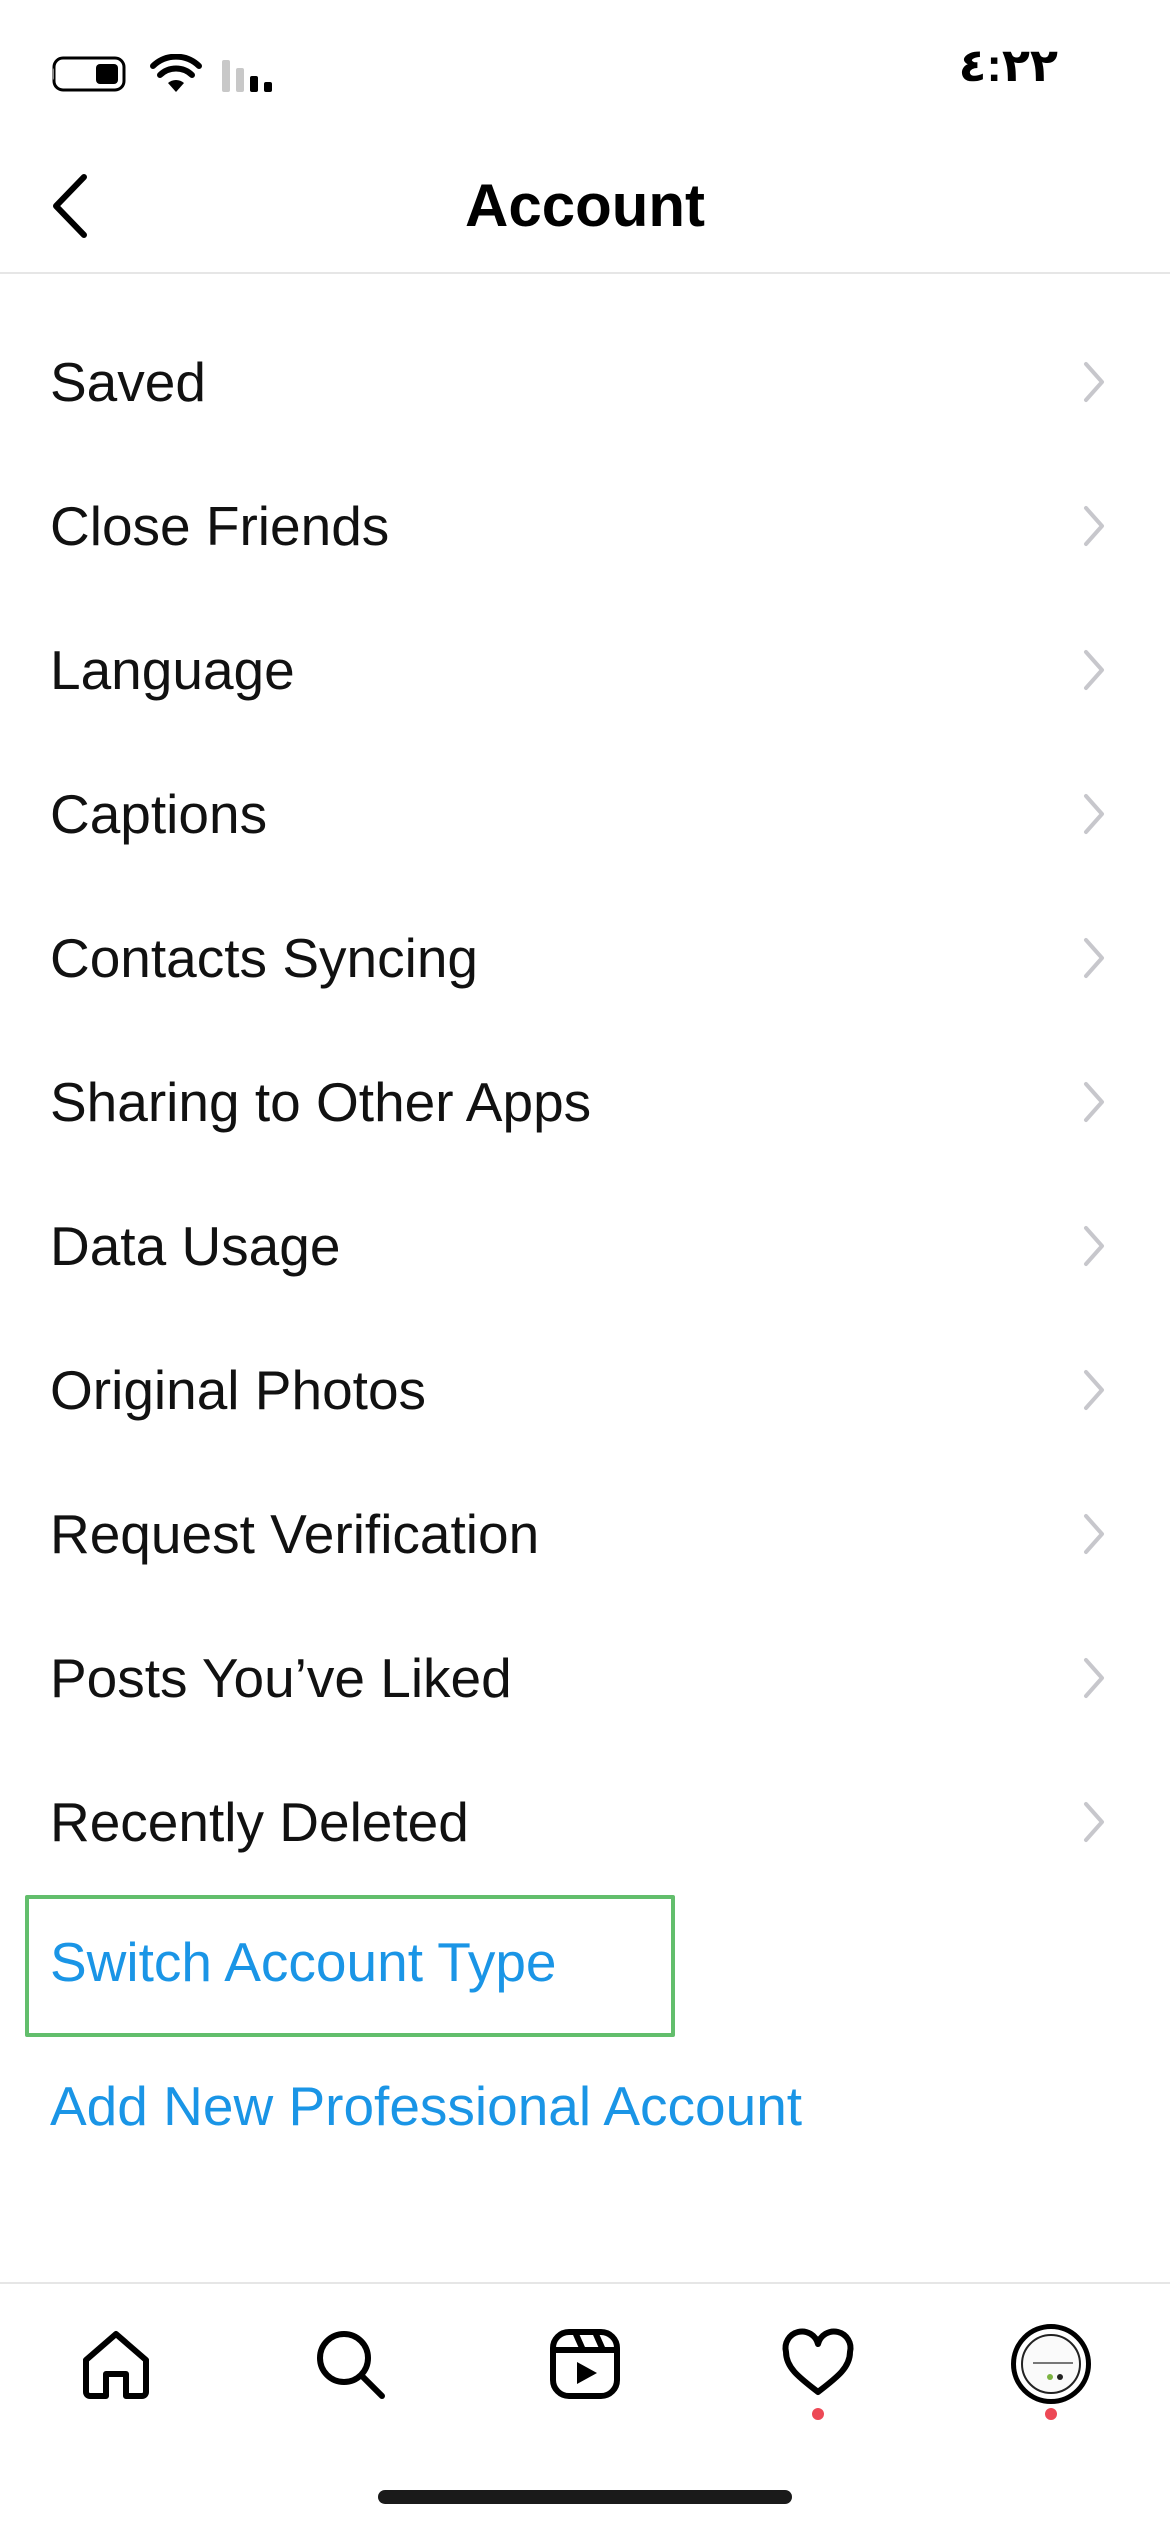  Describe the element at coordinates (220, 526) in the screenshot. I see `menu-item-label: Close Friends` at that location.